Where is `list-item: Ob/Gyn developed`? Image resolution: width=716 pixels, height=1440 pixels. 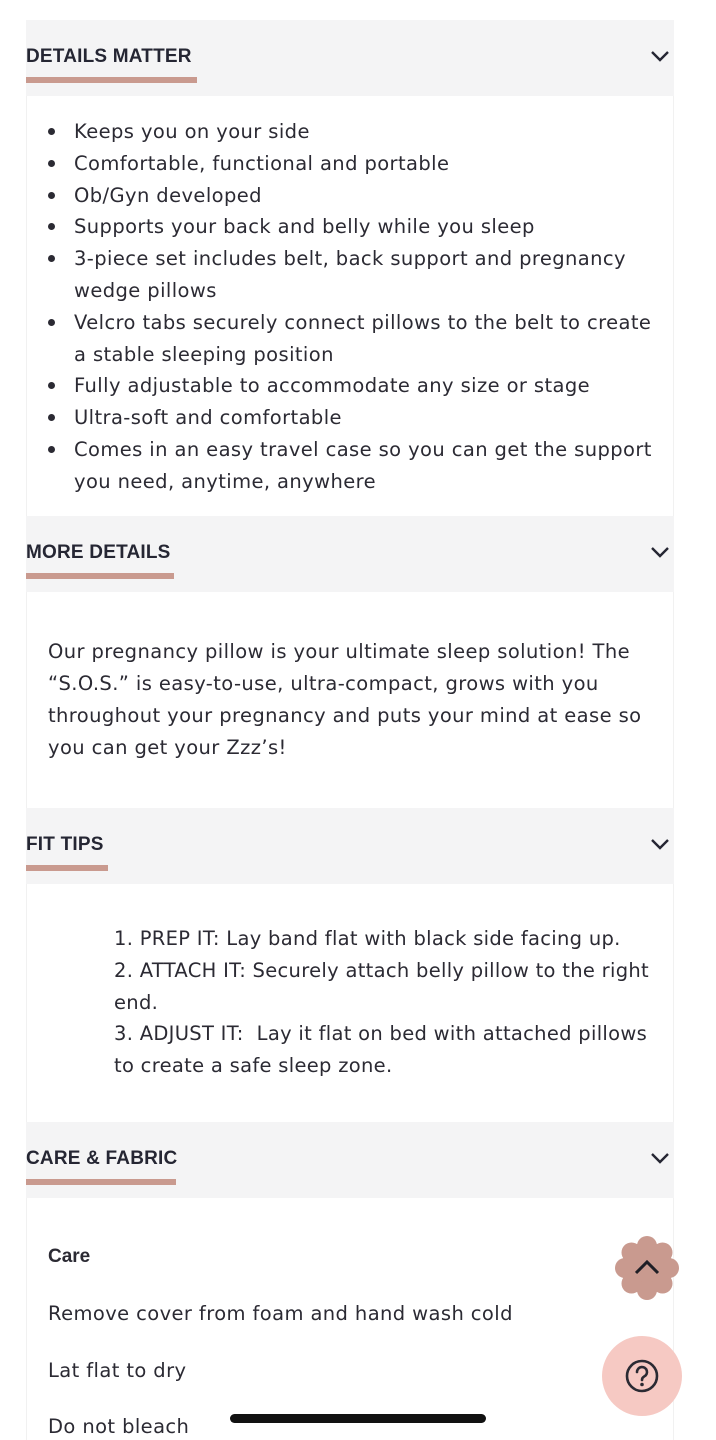
list-item: Ob/Gyn developed is located at coordinates (353, 196).